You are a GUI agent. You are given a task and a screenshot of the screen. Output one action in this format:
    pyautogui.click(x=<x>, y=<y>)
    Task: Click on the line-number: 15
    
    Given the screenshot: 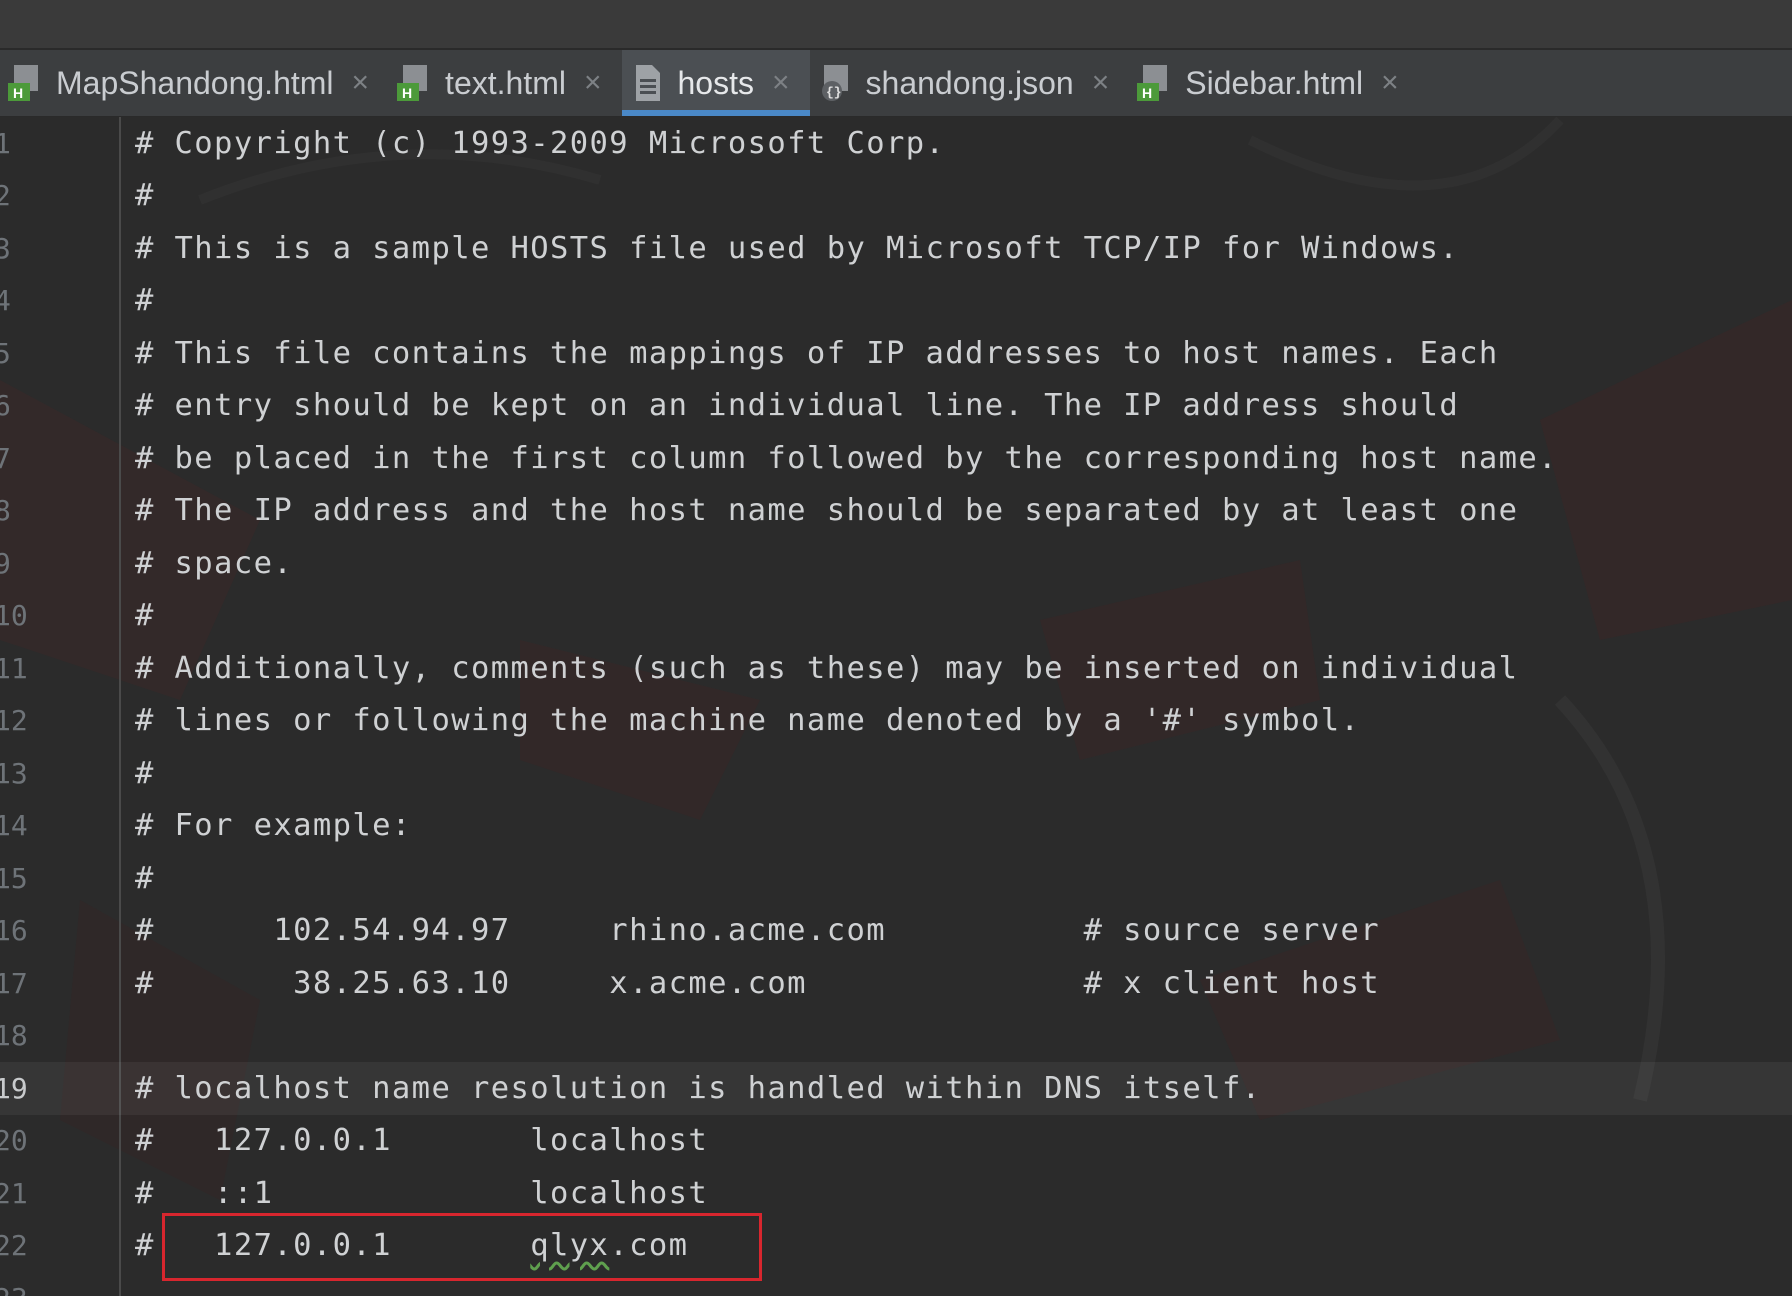 What is the action you would take?
    pyautogui.click(x=14, y=878)
    